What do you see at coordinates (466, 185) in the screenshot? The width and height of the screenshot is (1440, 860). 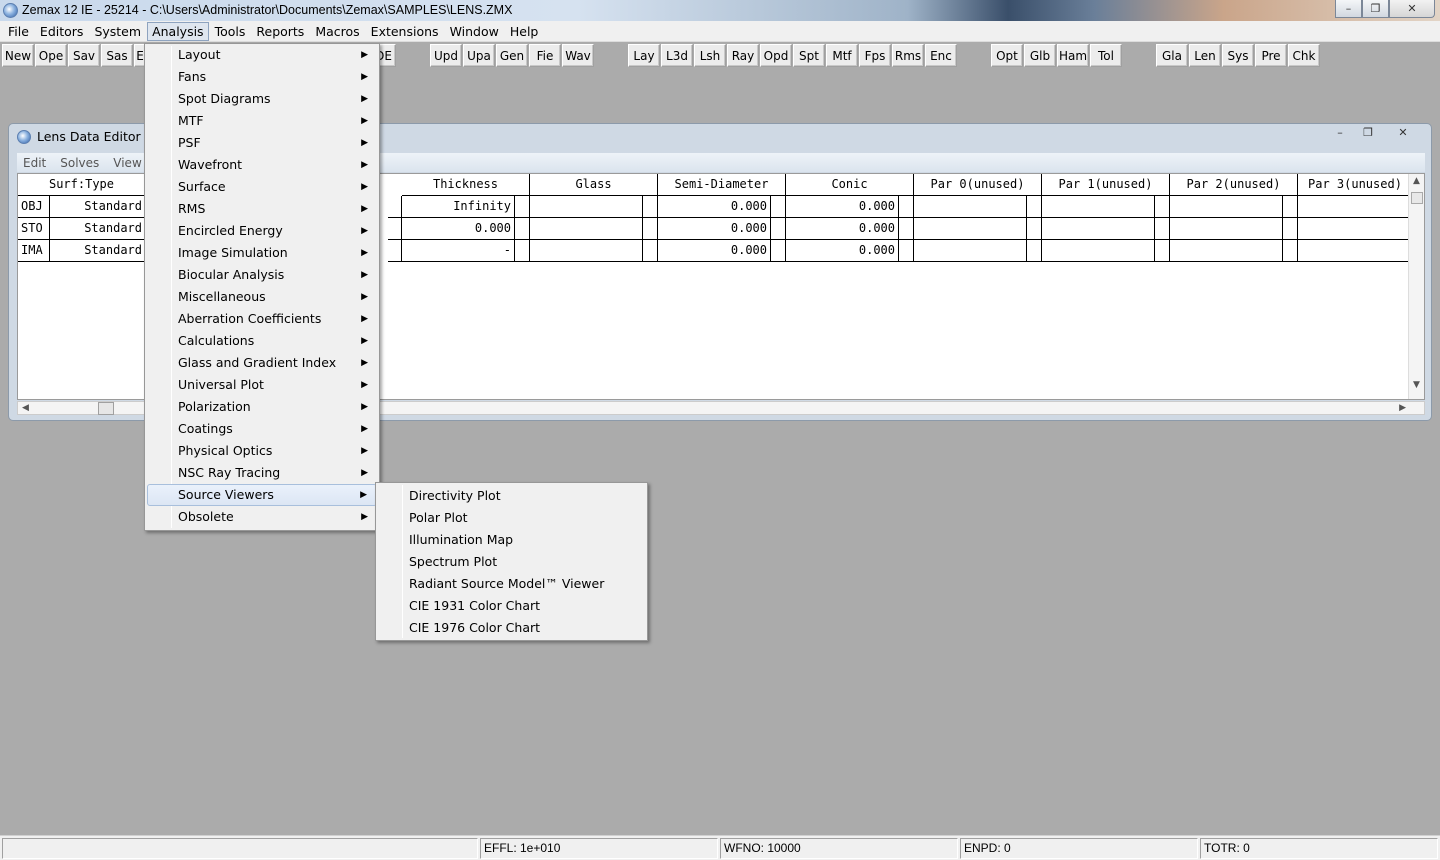 I see `col-header-thickness: Thickness` at bounding box center [466, 185].